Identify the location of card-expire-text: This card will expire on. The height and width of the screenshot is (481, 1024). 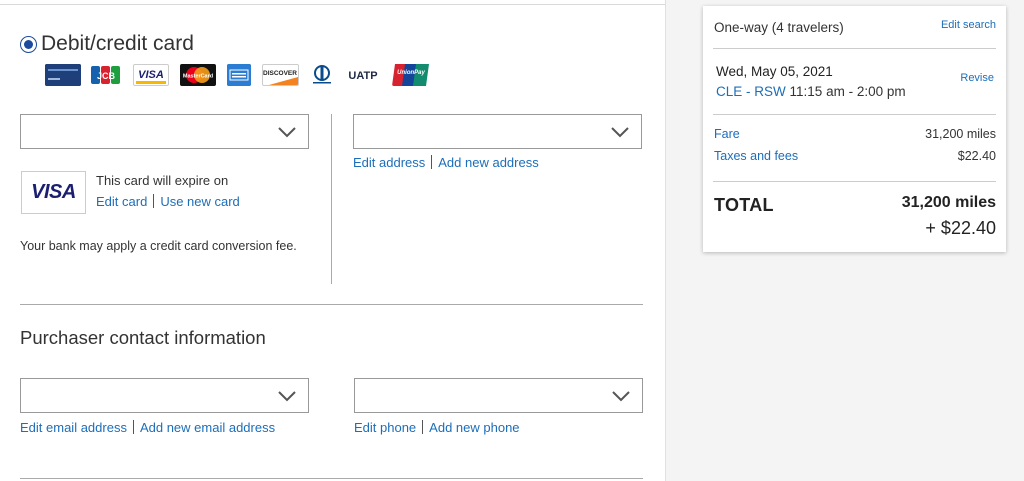
(162, 180).